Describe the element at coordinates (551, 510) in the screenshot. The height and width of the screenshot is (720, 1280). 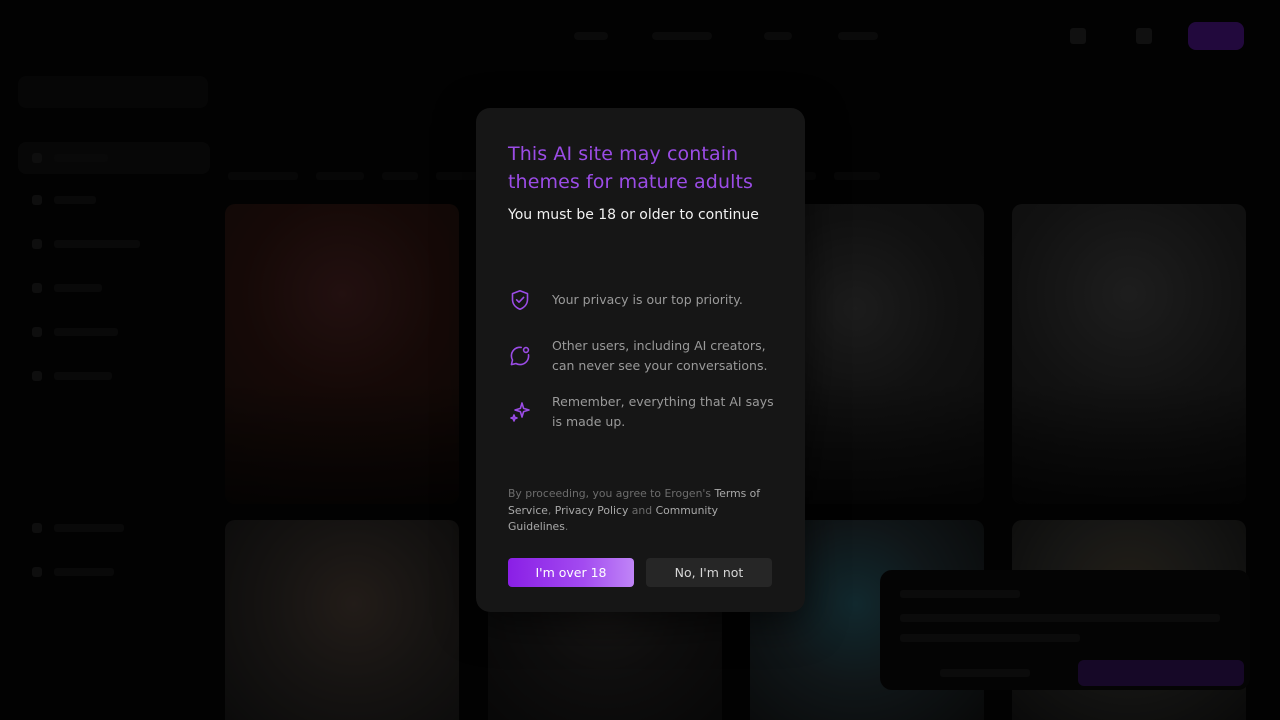
I see `legal-text: ,` at that location.